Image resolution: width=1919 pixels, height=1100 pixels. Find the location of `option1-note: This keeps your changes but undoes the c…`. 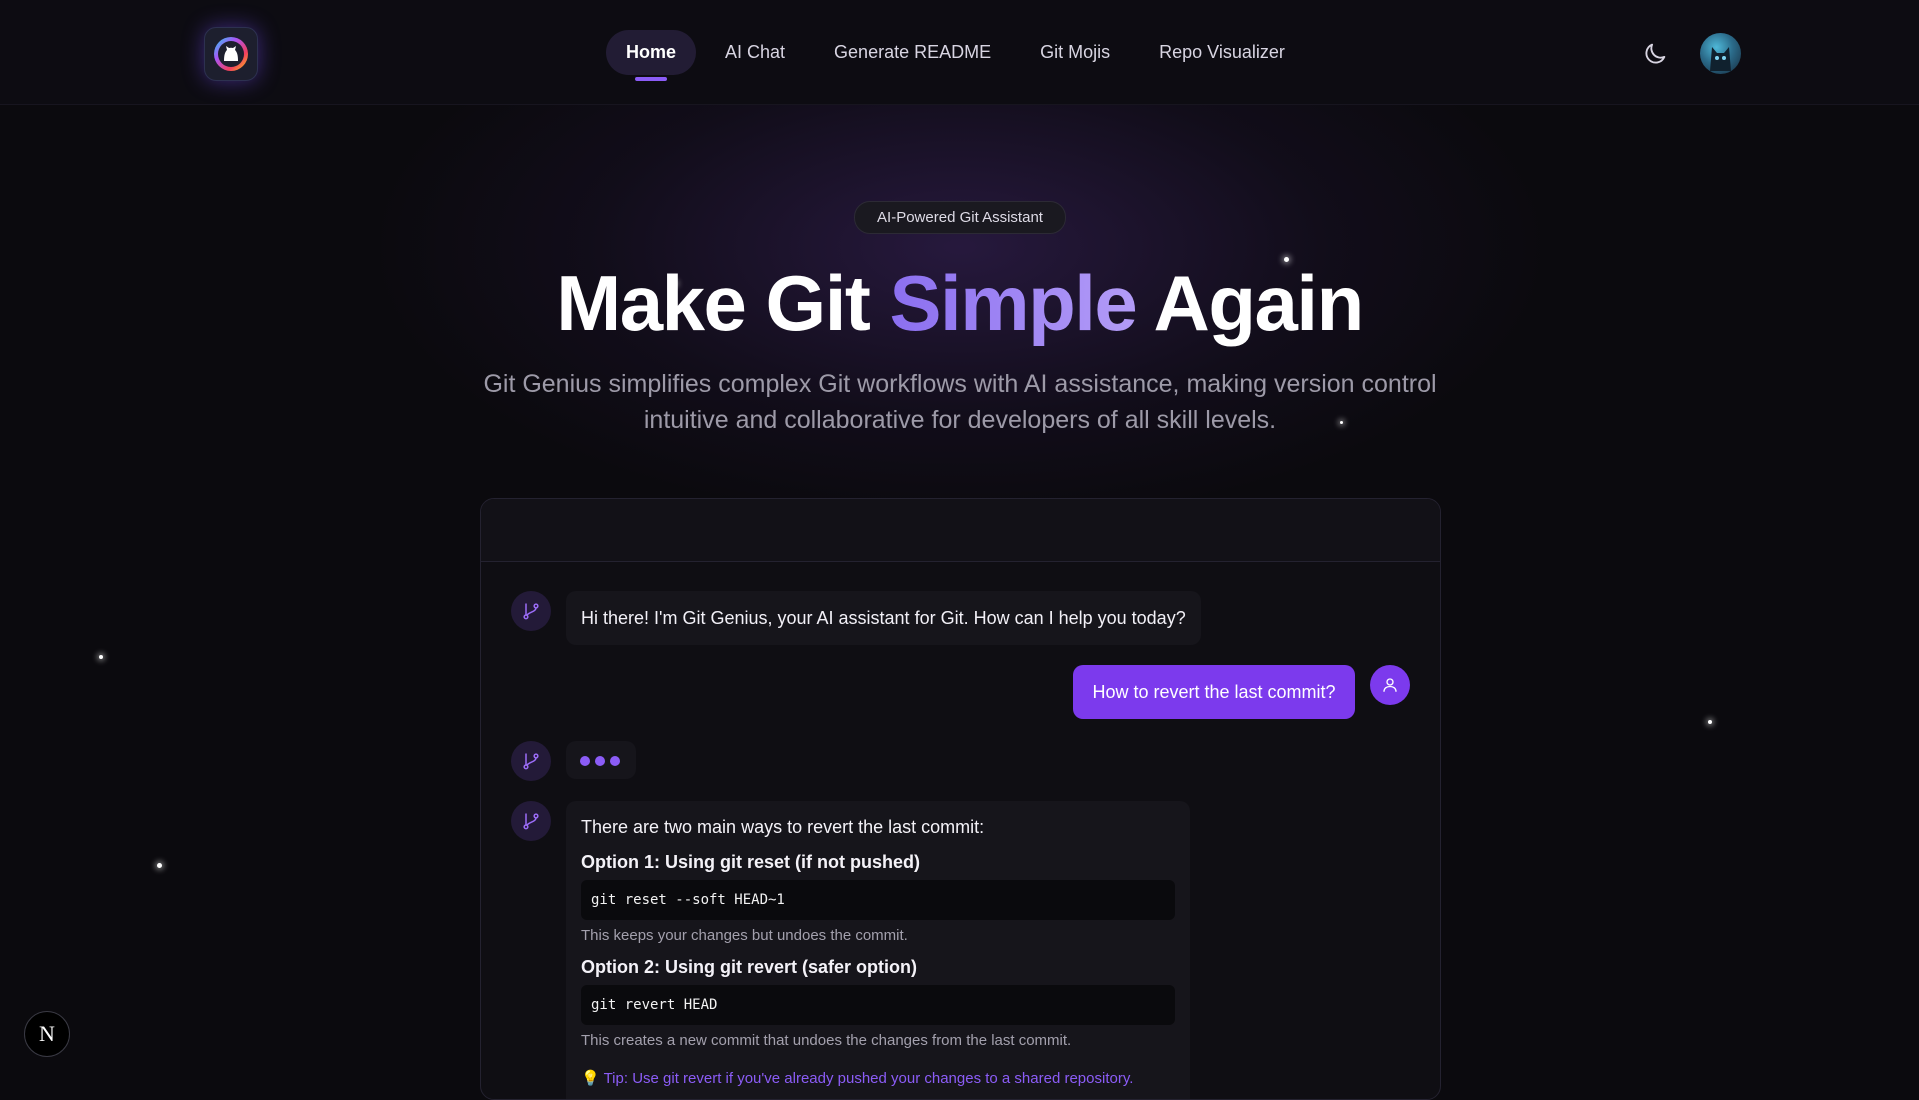

option1-note: This keeps your changes but undoes the c… is located at coordinates (744, 935).